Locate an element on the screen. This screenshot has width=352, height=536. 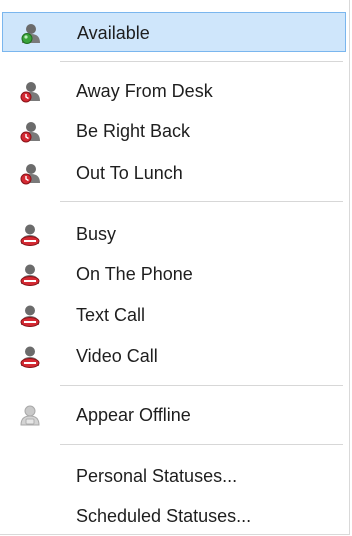
menu-item-label: On The Phone is located at coordinates (134, 274).